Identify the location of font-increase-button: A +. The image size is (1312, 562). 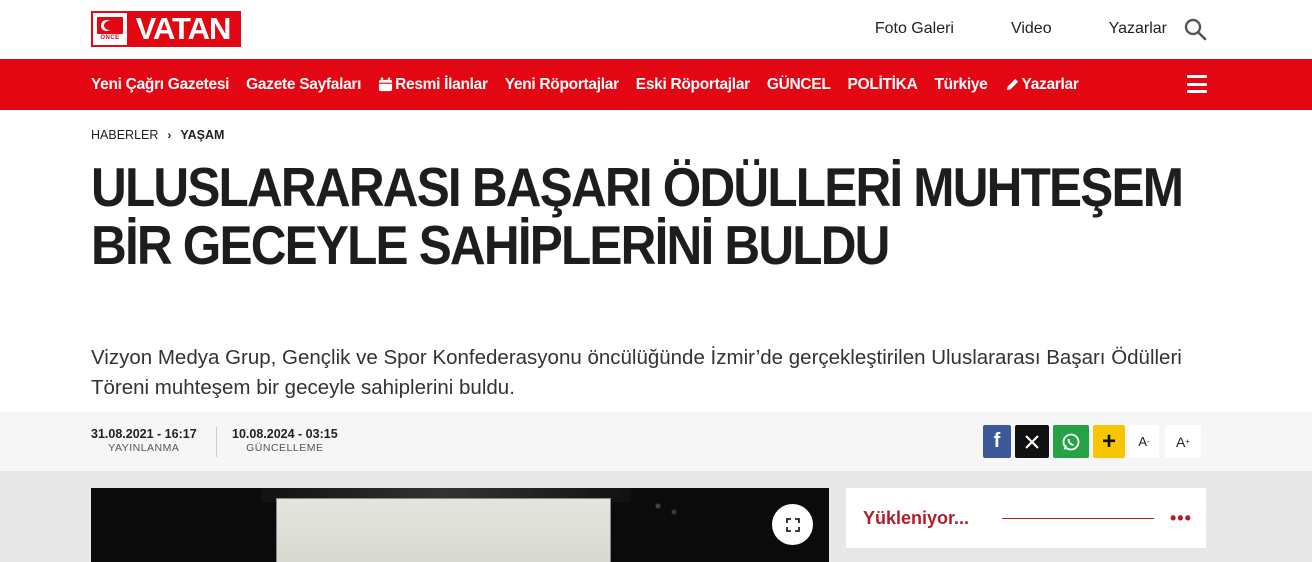
(1183, 441).